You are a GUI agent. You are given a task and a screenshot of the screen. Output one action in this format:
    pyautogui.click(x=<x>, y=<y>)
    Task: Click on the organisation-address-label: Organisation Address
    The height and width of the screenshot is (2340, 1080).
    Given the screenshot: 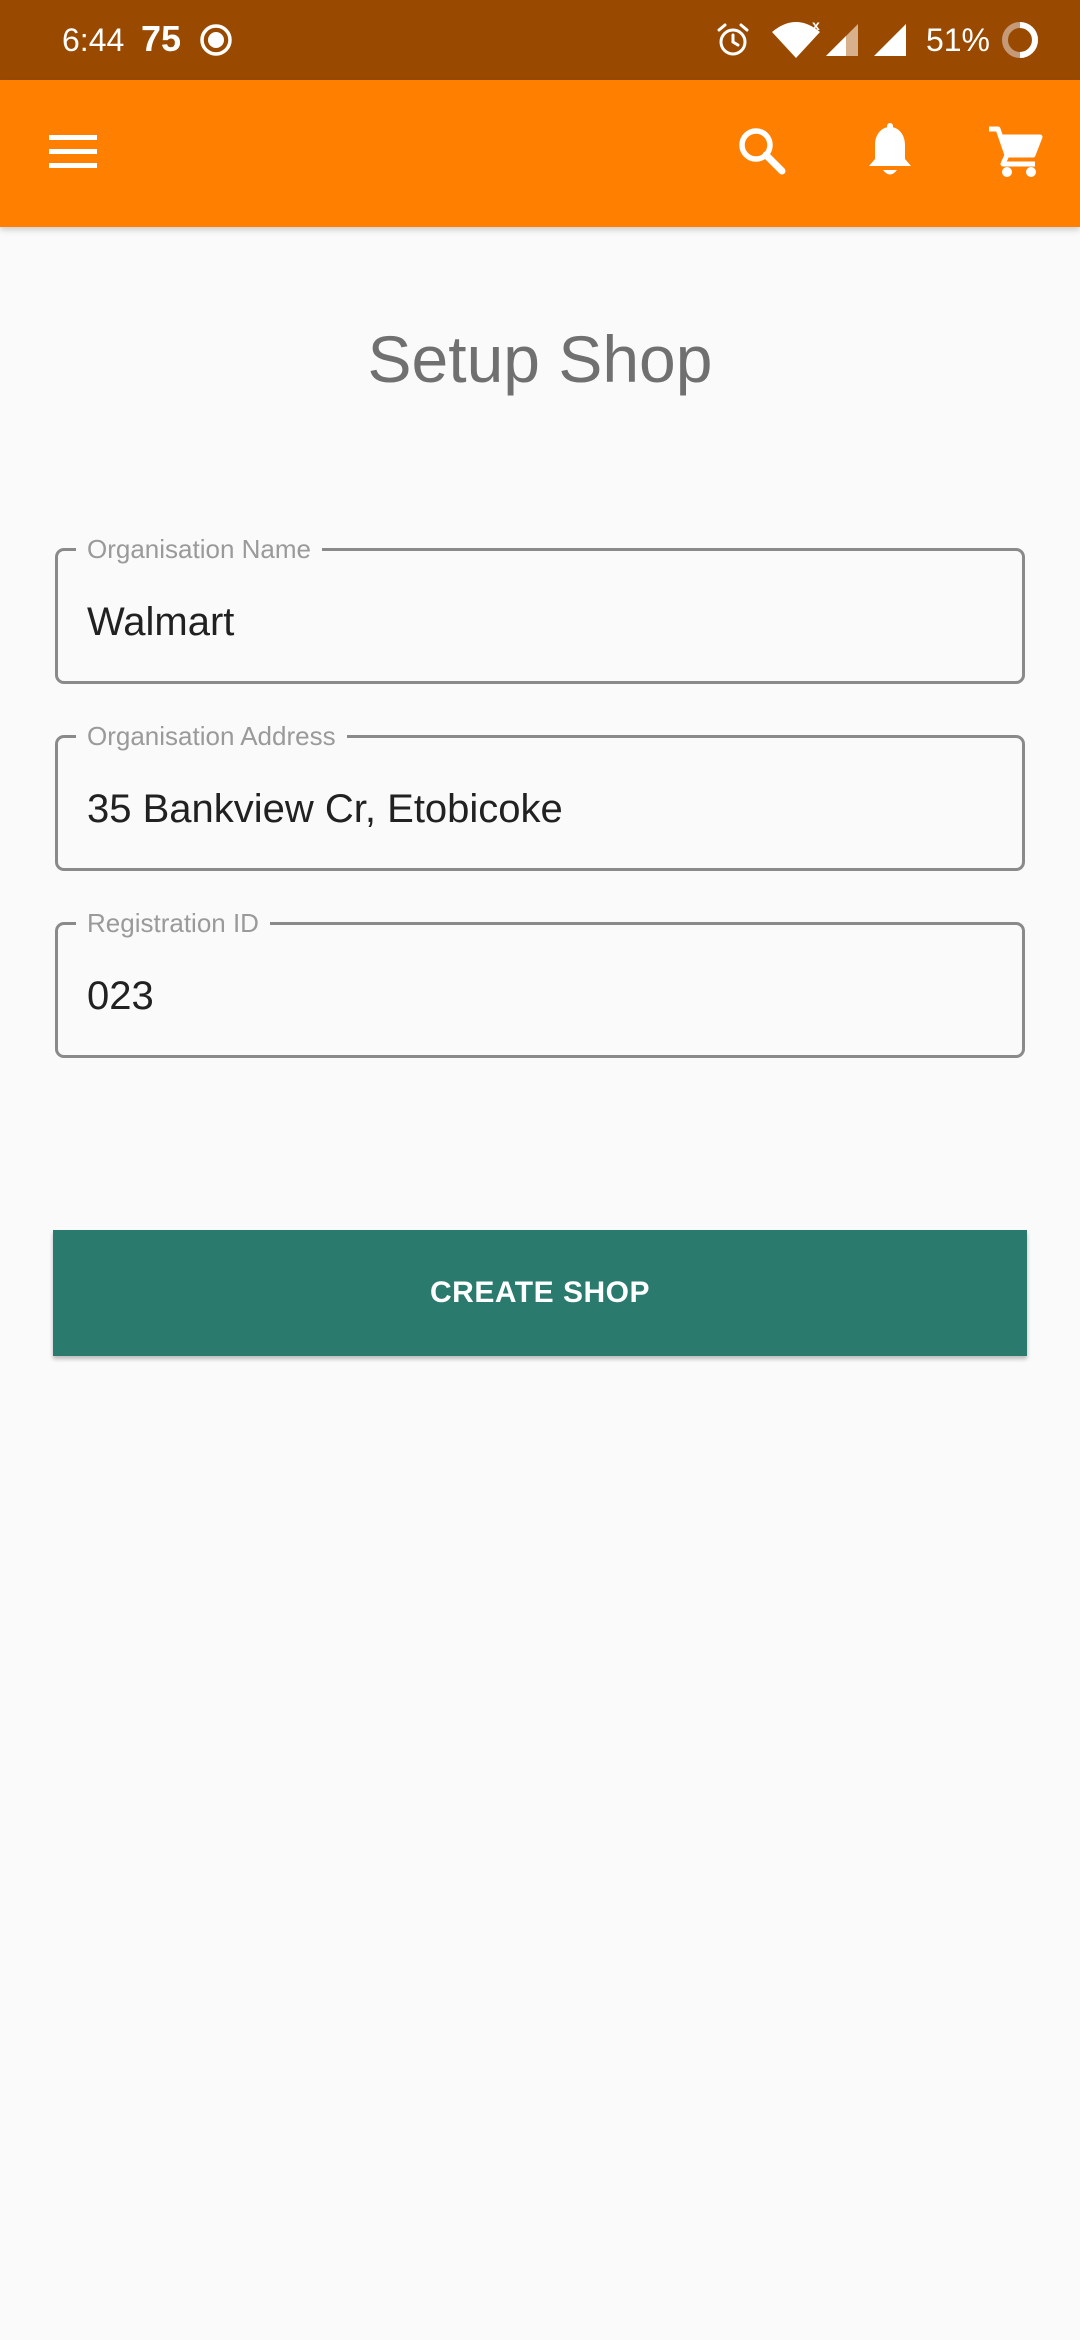 What is the action you would take?
    pyautogui.click(x=211, y=736)
    